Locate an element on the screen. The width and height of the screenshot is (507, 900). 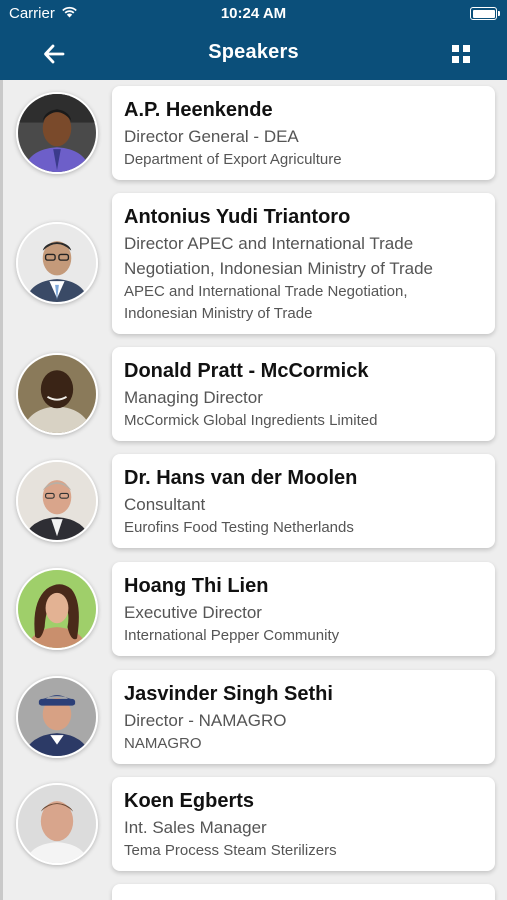
speaker-title: Consultant is located at coordinates (165, 504).